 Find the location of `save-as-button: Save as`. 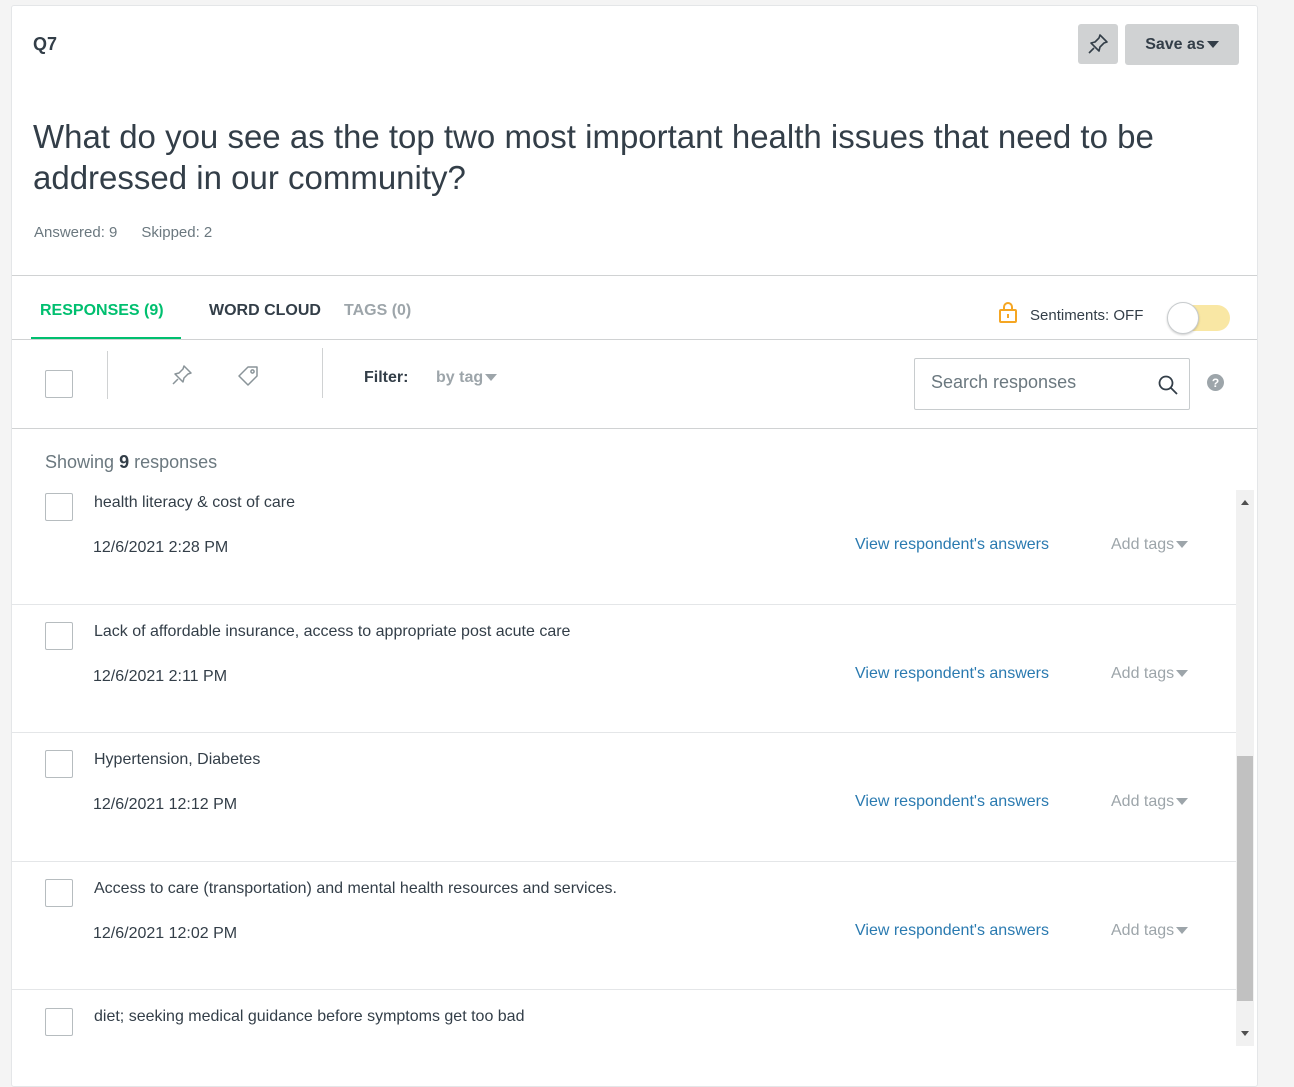

save-as-button: Save as is located at coordinates (1182, 44).